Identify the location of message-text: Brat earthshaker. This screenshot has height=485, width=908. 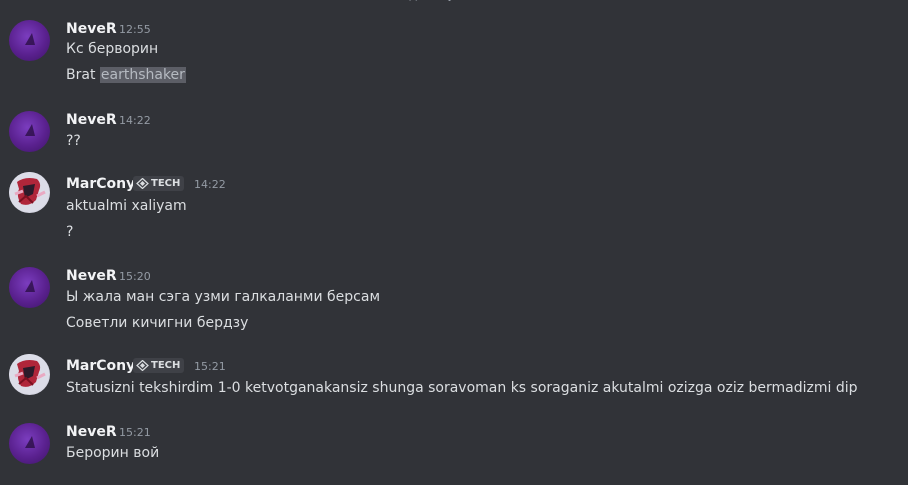
(126, 75).